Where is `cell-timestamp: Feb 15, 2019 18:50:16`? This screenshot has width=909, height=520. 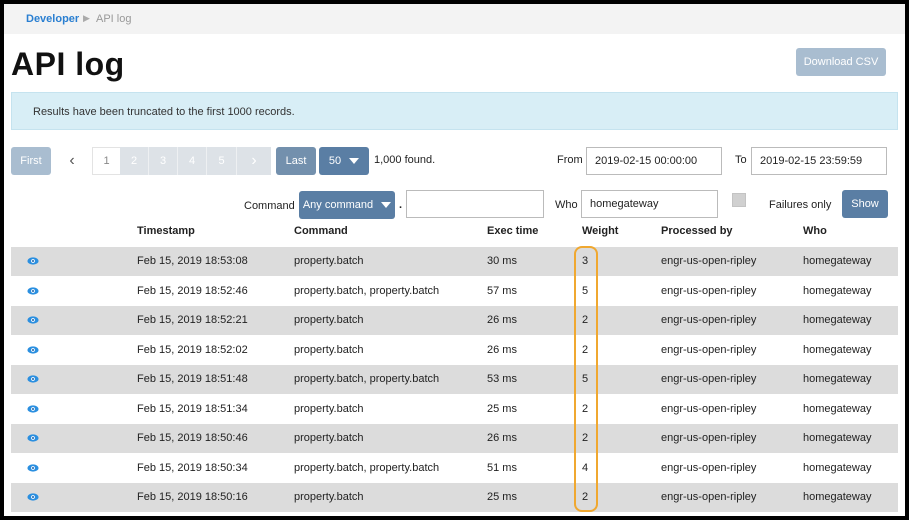 cell-timestamp: Feb 15, 2019 18:50:16 is located at coordinates (192, 497).